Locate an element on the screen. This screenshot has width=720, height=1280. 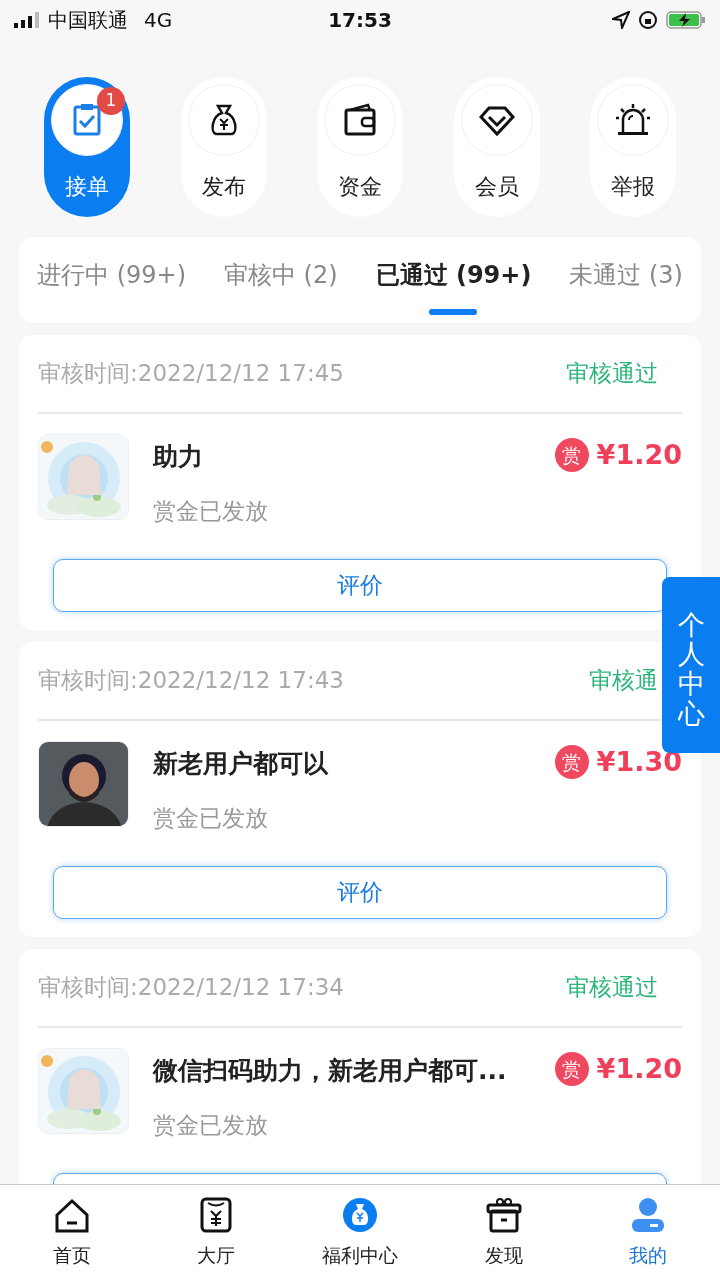
signal-icon is located at coordinates (27, 20).